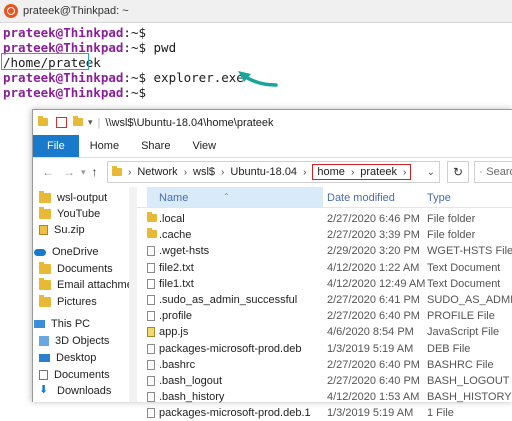  Describe the element at coordinates (76, 268) in the screenshot. I see `sidebar-item-documents: Documents` at that location.